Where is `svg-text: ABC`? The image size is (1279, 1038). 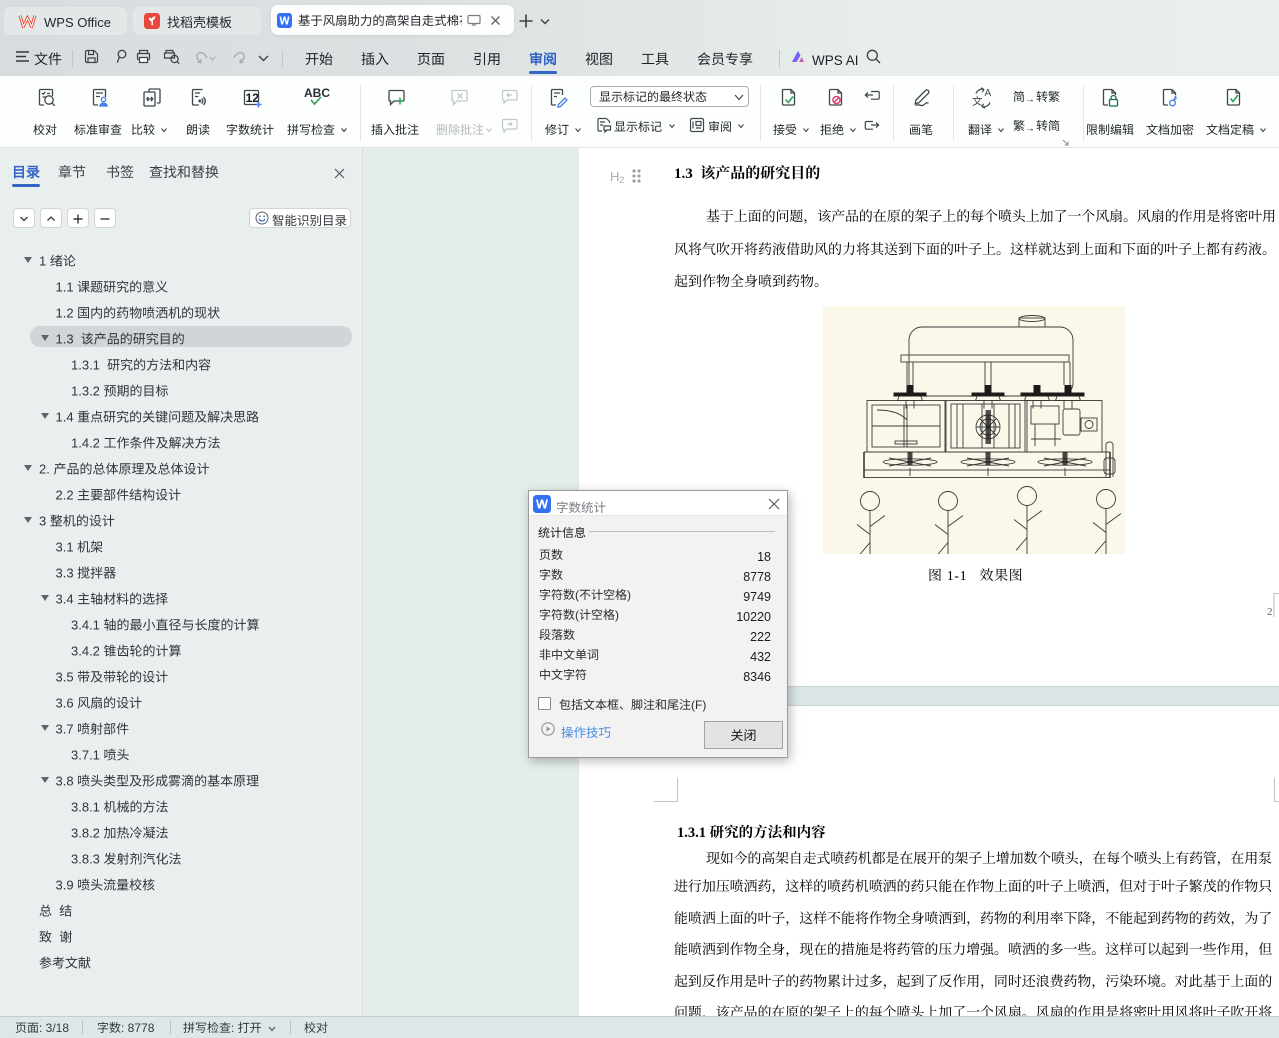 svg-text: ABC is located at coordinates (317, 93).